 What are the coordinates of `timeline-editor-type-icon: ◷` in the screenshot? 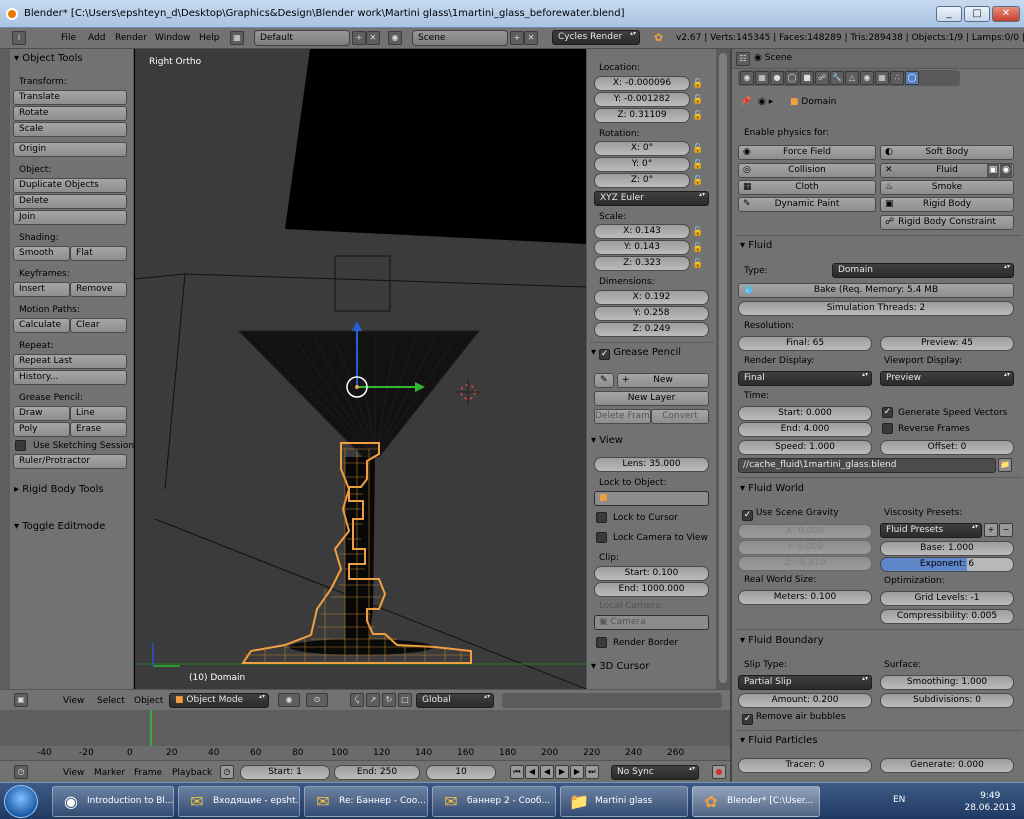 It's located at (21, 772).